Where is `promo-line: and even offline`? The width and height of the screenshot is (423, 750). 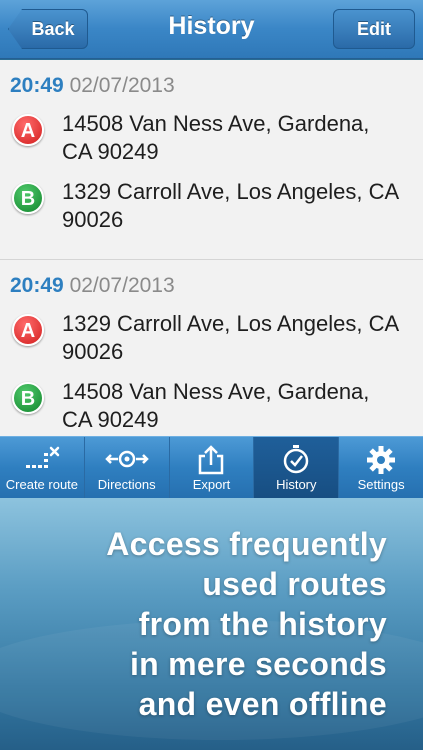
promo-line: and even offline is located at coordinates (262, 704).